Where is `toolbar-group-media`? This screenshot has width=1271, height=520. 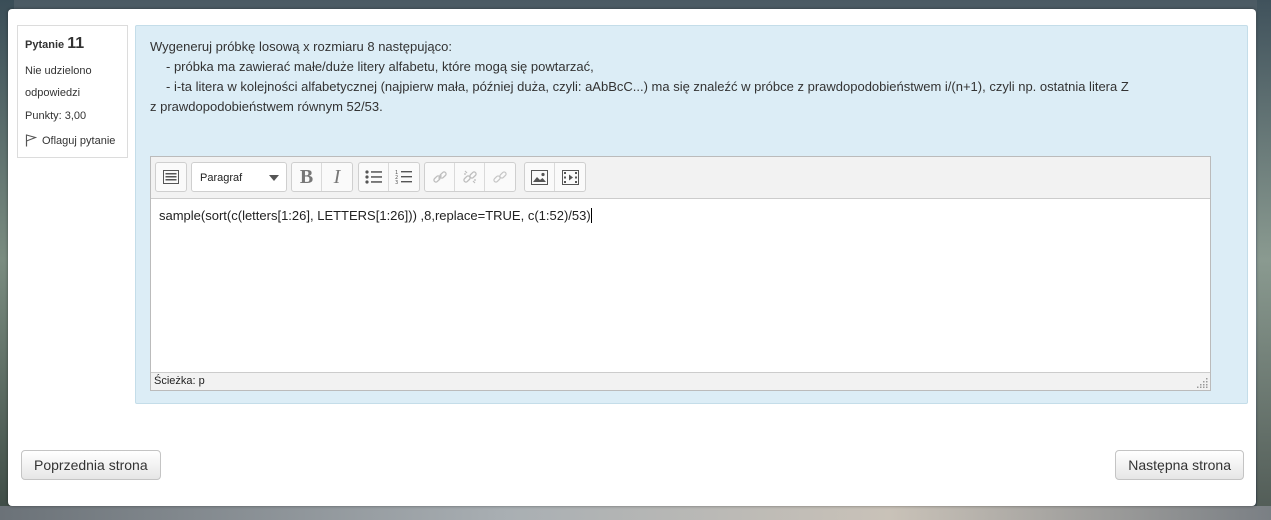
toolbar-group-media is located at coordinates (555, 177).